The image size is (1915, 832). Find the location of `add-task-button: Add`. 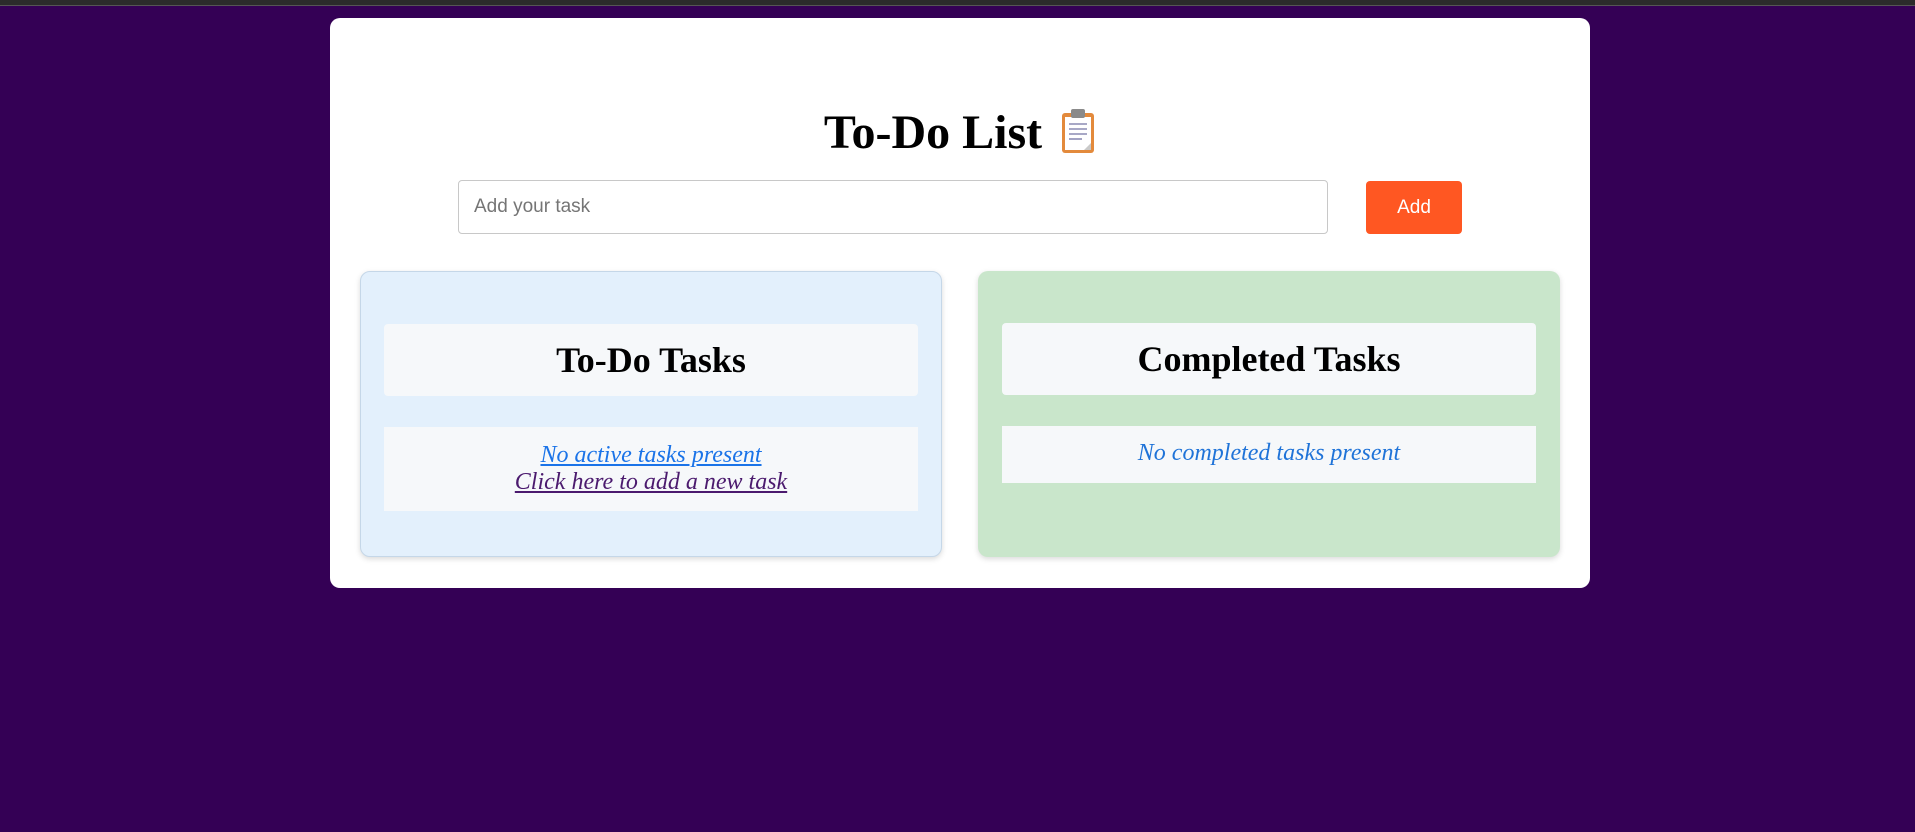

add-task-button: Add is located at coordinates (1414, 207).